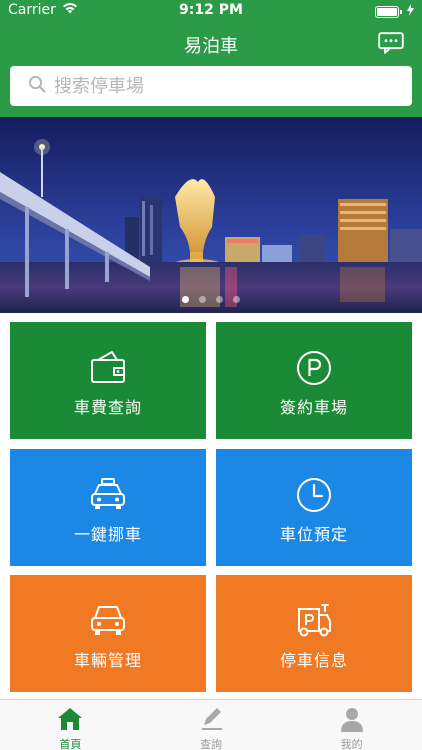 Image resolution: width=422 pixels, height=750 pixels. What do you see at coordinates (108, 621) in the screenshot?
I see `car-icon` at bounding box center [108, 621].